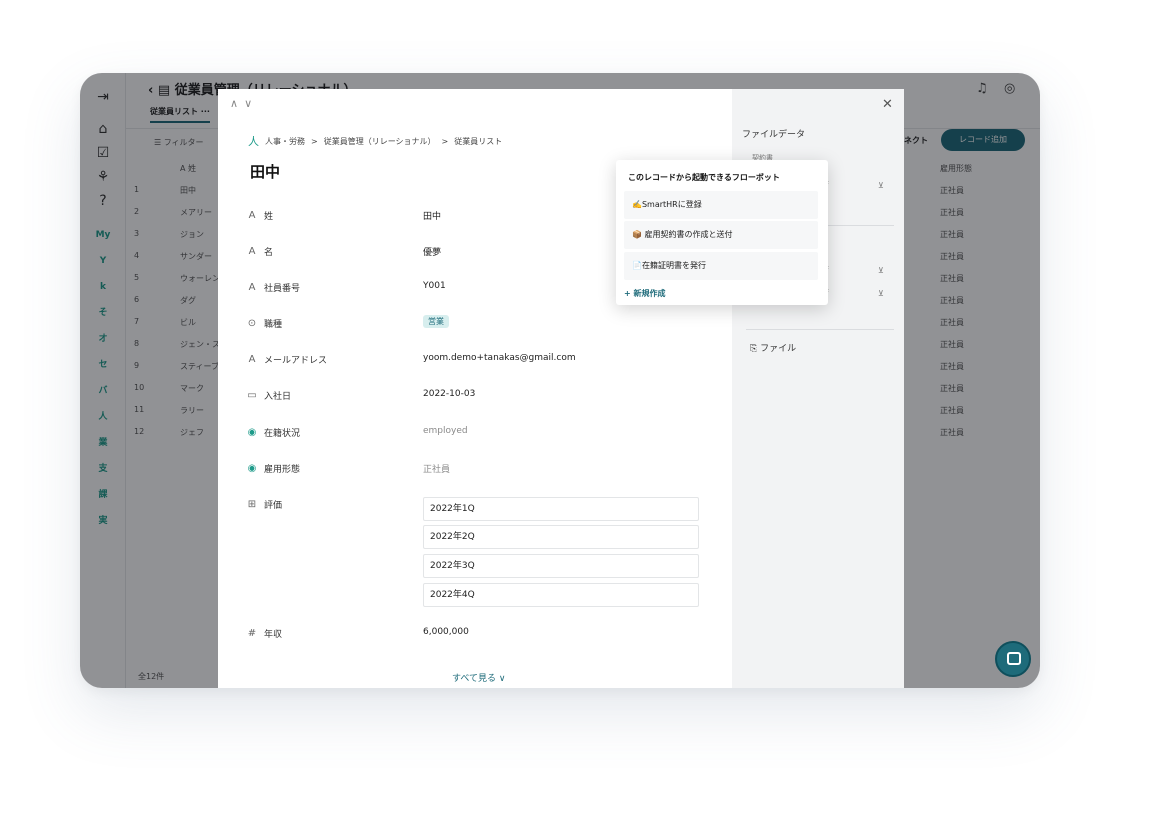 This screenshot has width=1161, height=816. Describe the element at coordinates (773, 347) in the screenshot. I see `file-section: ⎘ ファイル` at that location.